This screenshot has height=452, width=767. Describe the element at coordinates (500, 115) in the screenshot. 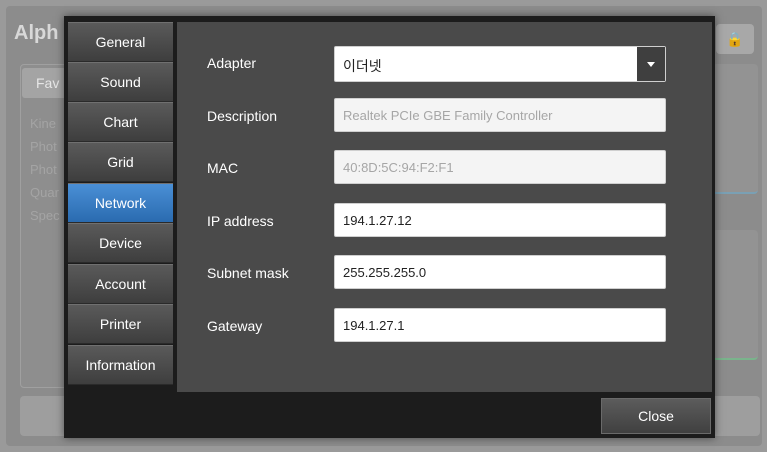

I see `description-field: Realtek PCIe GBE Family Controller` at that location.